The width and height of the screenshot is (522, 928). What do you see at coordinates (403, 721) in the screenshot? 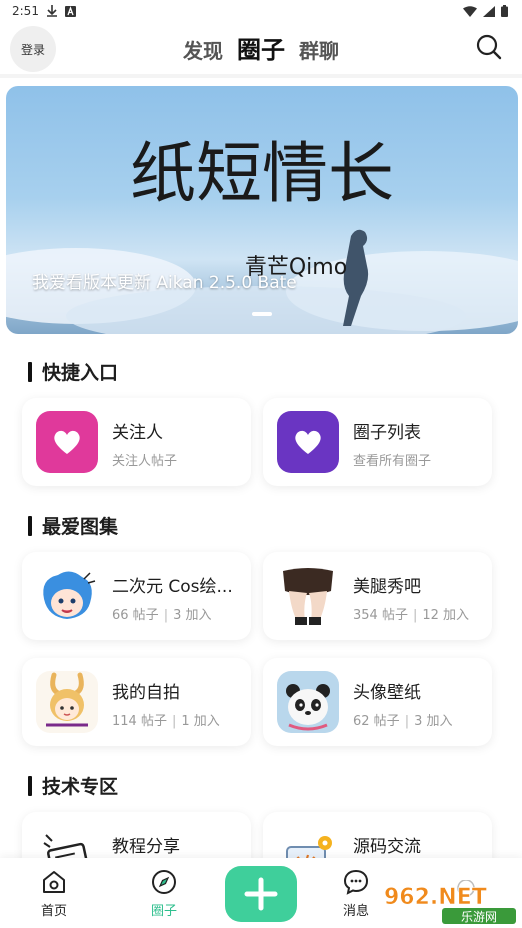
I see `card-stats: 62 帖子 | 3 加入` at bounding box center [403, 721].